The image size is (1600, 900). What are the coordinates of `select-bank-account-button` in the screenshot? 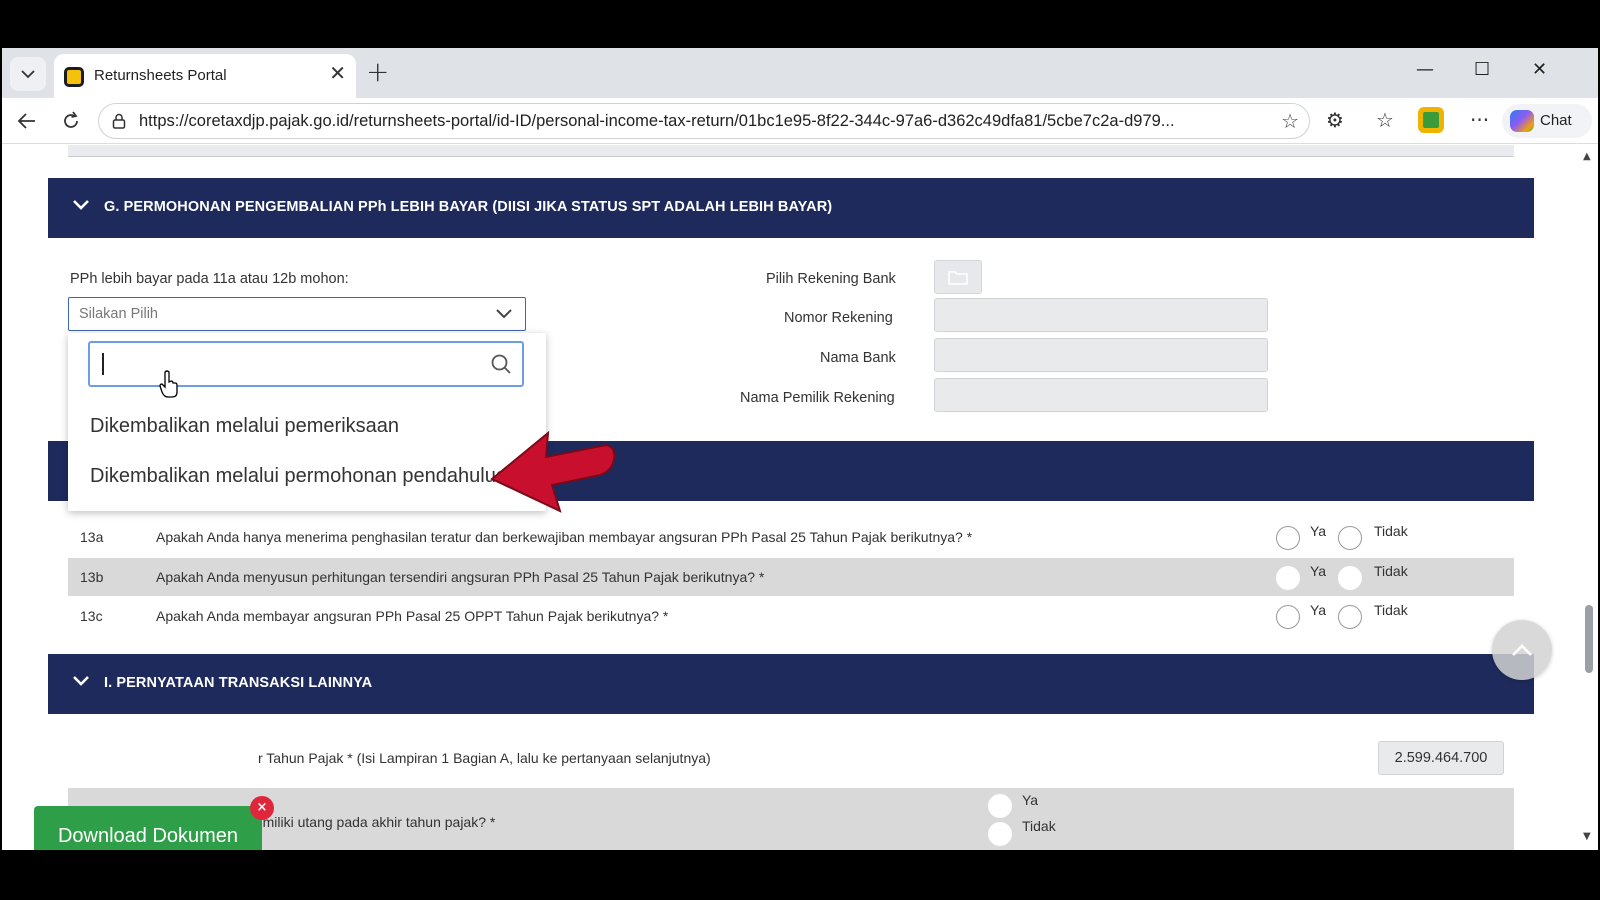 It's located at (958, 277).